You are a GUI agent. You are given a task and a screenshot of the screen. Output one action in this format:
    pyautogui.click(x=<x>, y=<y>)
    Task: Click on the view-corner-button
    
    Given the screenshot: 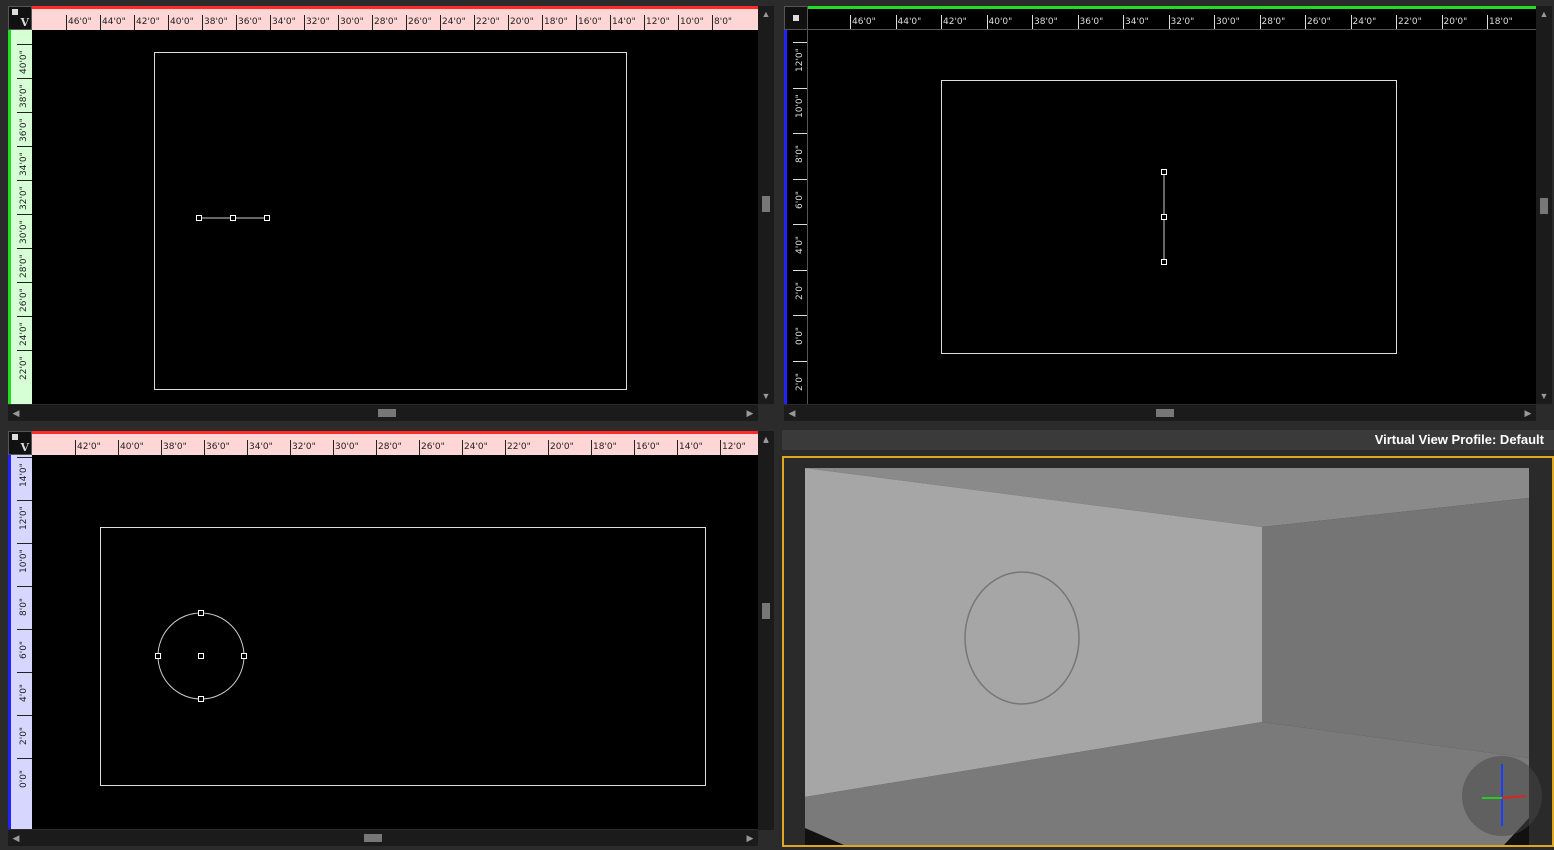 What is the action you would take?
    pyautogui.click(x=796, y=18)
    